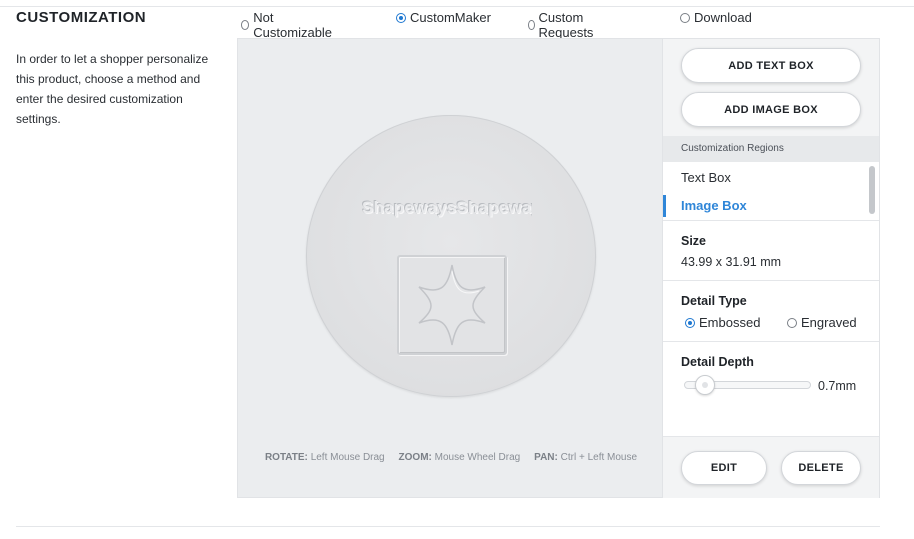  Describe the element at coordinates (730, 322) in the screenshot. I see `detail-type-option-label: Embossed` at that location.